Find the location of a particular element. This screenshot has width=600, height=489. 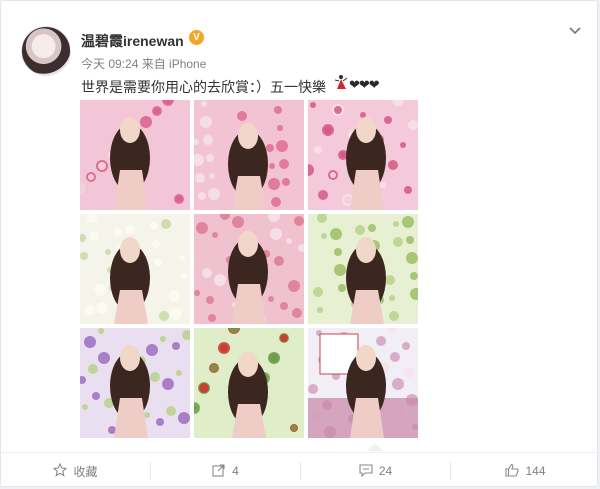

favorite-button: 收藏 is located at coordinates (75, 471).